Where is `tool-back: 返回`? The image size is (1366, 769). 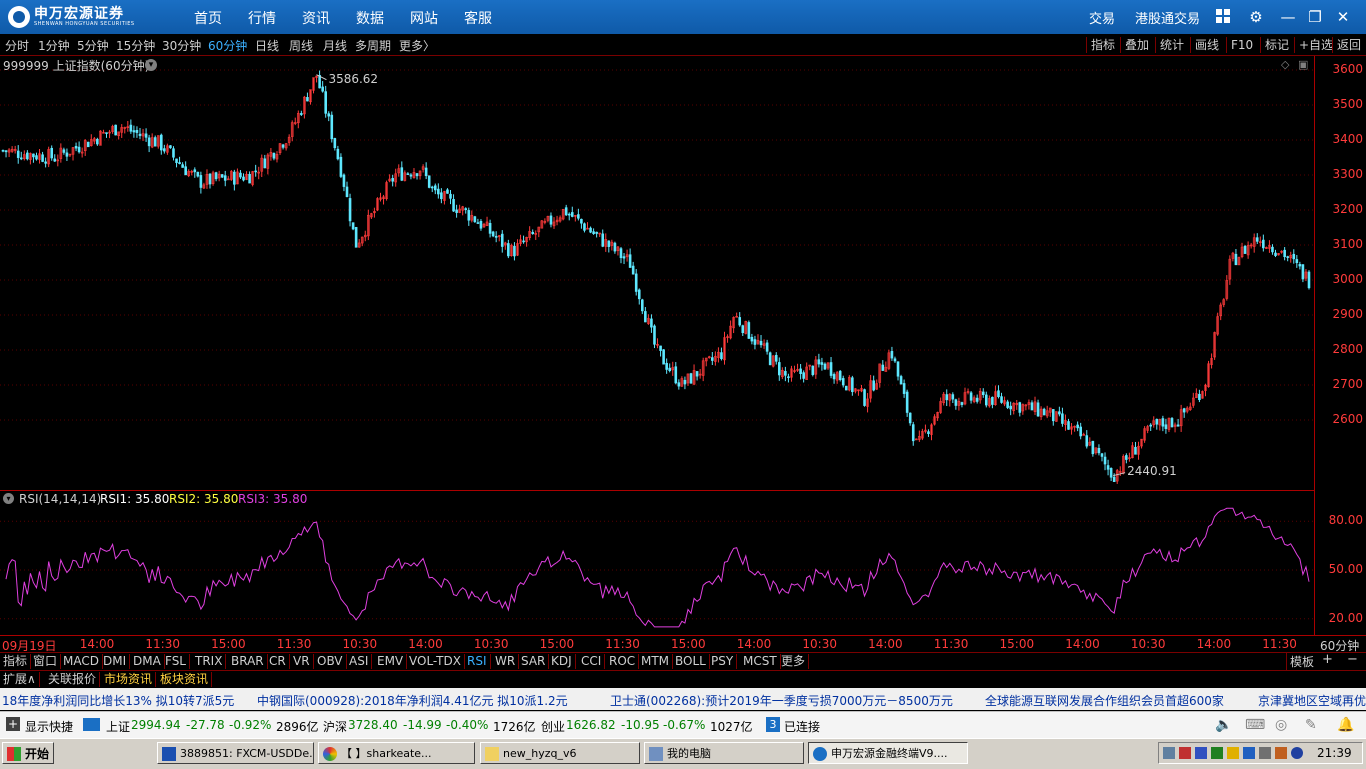
tool-back: 返回 is located at coordinates (1348, 45).